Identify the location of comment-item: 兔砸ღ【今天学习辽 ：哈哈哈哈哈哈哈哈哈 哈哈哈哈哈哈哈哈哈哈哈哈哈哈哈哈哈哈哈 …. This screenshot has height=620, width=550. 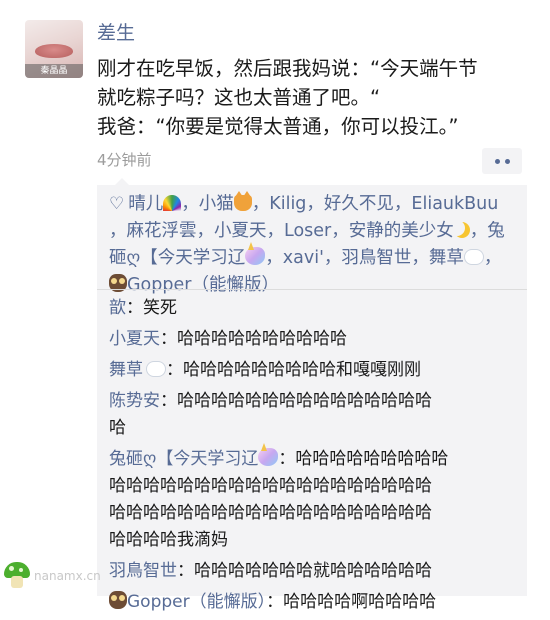
(316, 498).